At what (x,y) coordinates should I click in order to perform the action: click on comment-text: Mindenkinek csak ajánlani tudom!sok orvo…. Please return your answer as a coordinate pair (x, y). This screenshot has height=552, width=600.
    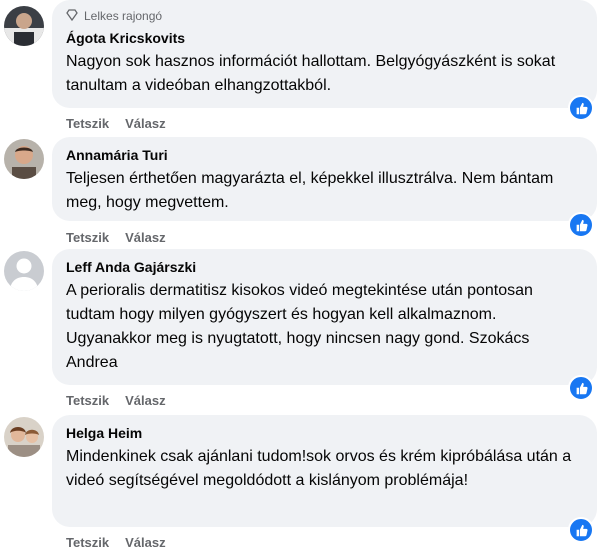
    Looking at the image, I should click on (319, 468).